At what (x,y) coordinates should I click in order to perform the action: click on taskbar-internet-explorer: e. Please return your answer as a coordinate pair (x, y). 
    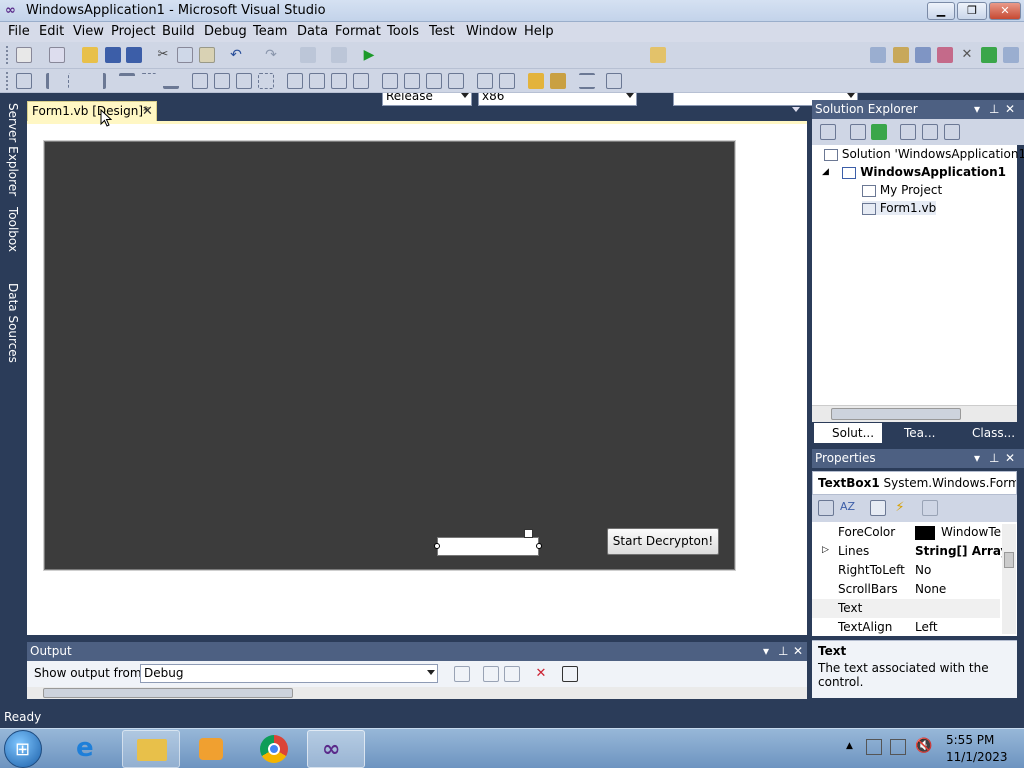
    Looking at the image, I should click on (89, 749).